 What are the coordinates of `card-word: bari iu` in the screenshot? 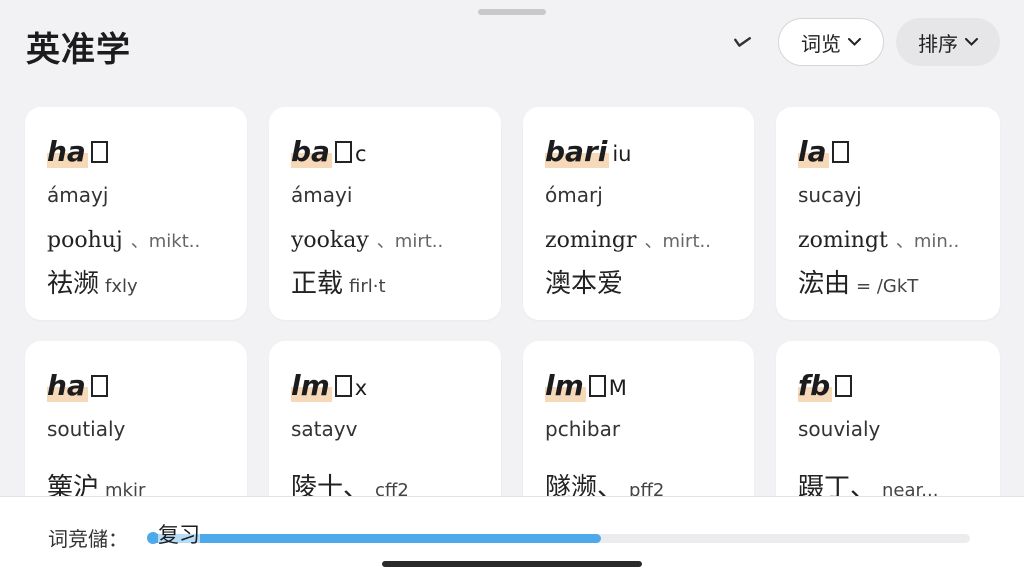 It's located at (588, 151).